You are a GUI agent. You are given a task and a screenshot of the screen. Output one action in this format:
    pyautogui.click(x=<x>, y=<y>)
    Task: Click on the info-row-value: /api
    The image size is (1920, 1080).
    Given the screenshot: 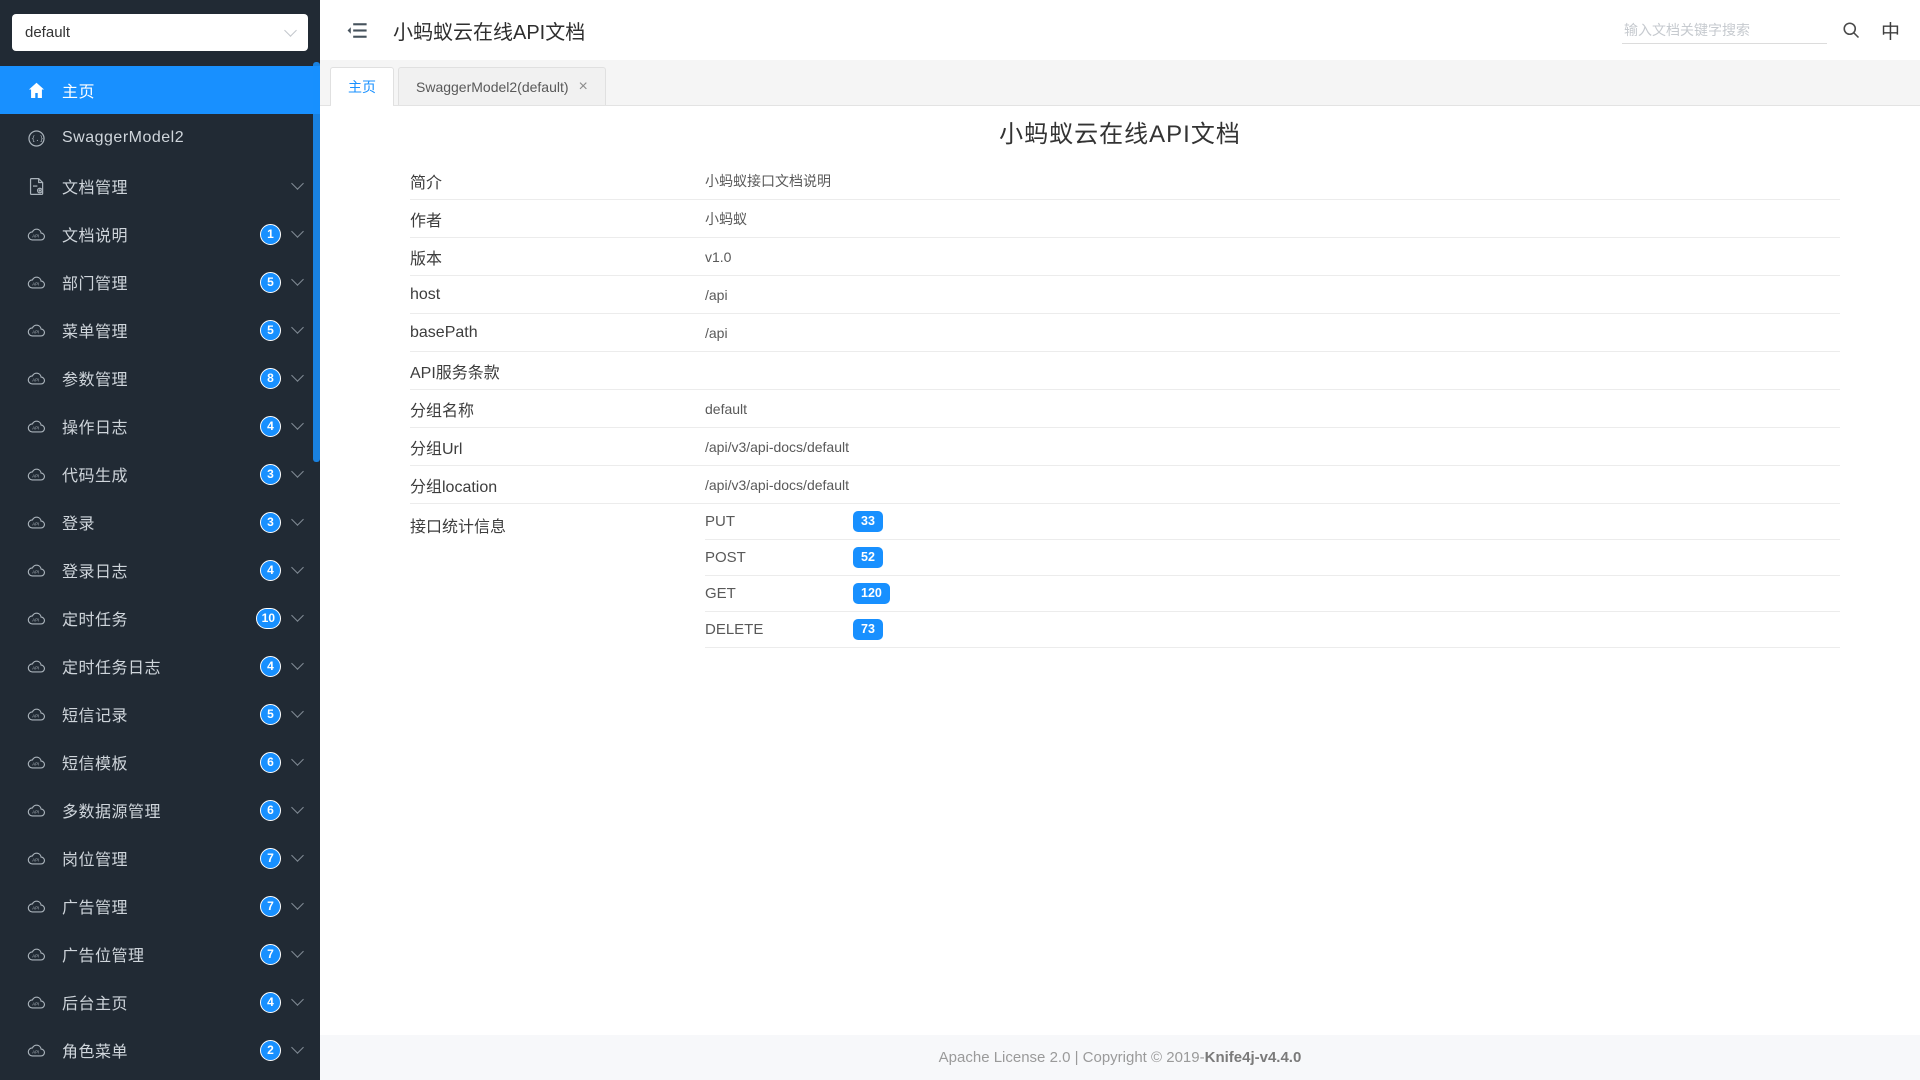 What is the action you would take?
    pyautogui.click(x=716, y=294)
    